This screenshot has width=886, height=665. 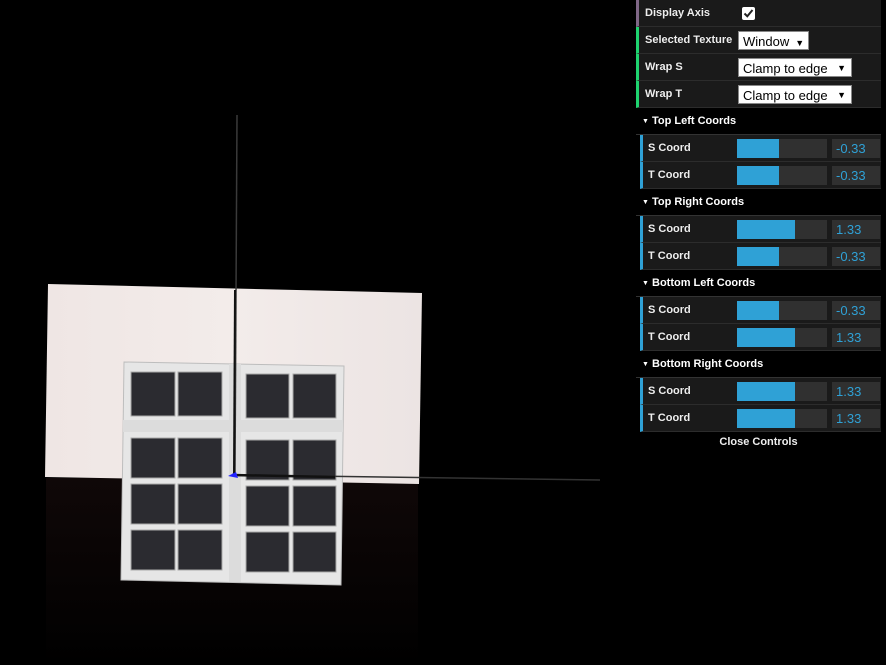 What do you see at coordinates (698, 202) in the screenshot?
I see `folder-title-label: Top Right Coords` at bounding box center [698, 202].